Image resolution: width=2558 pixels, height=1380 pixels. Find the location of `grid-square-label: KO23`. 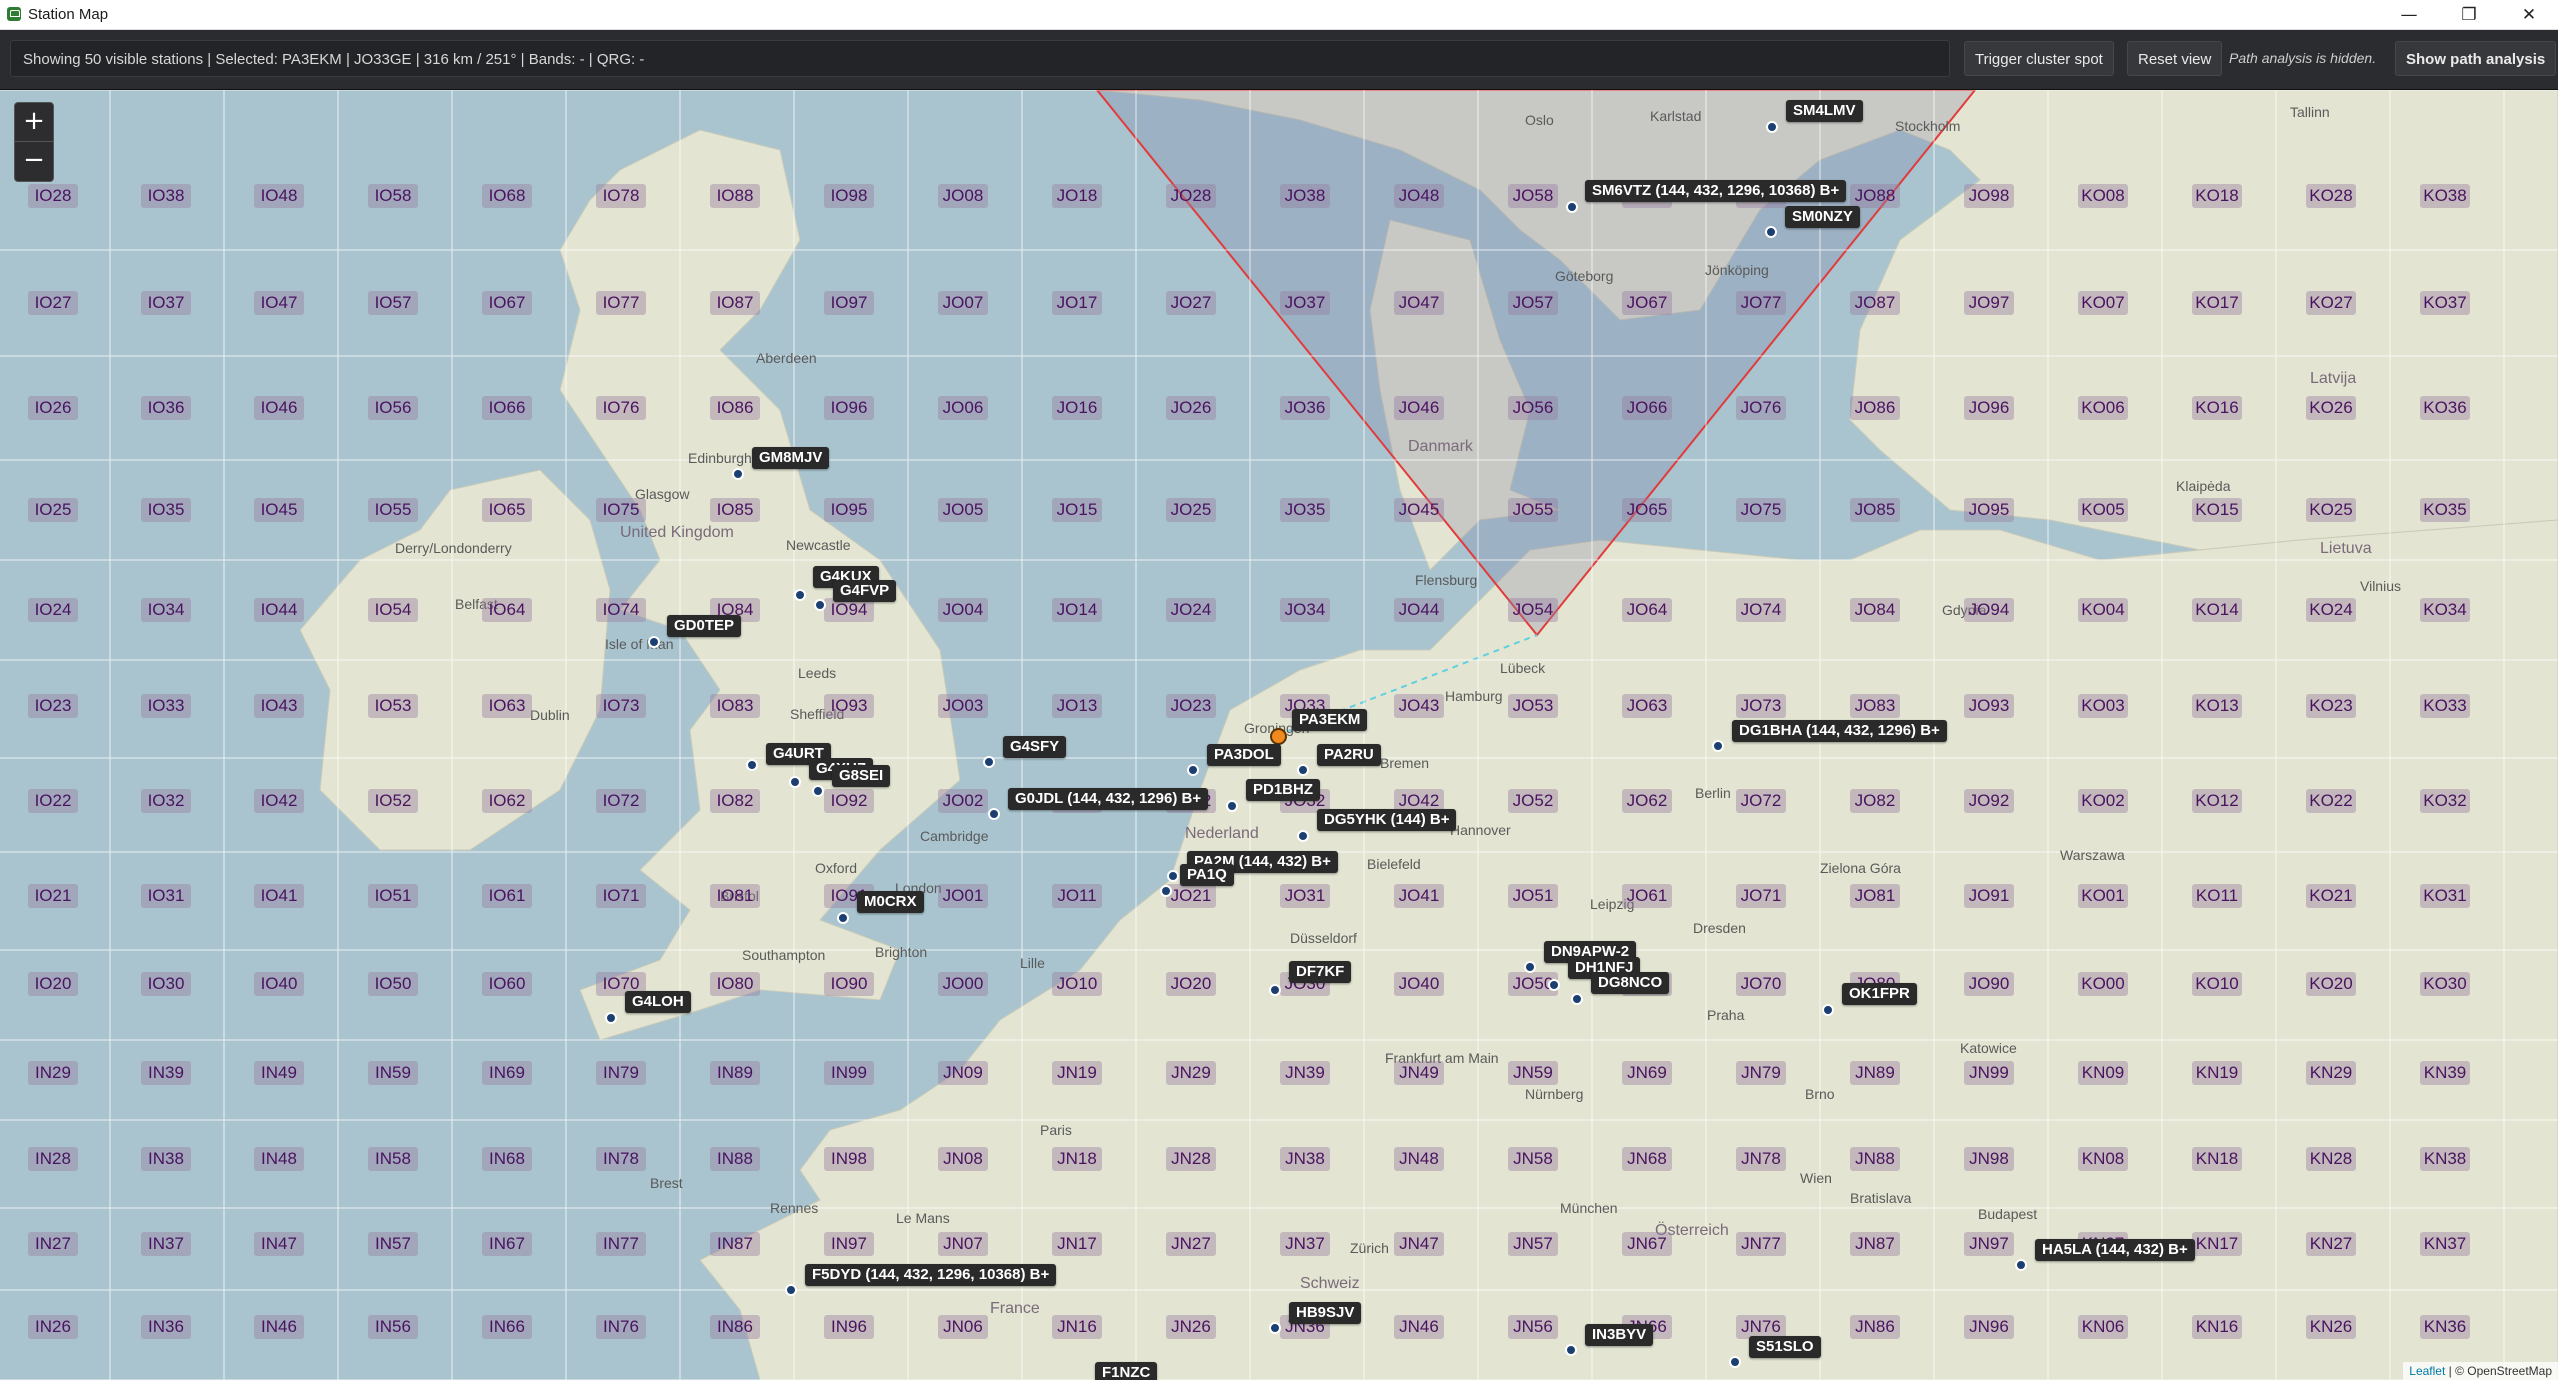

grid-square-label: KO23 is located at coordinates (2331, 706).